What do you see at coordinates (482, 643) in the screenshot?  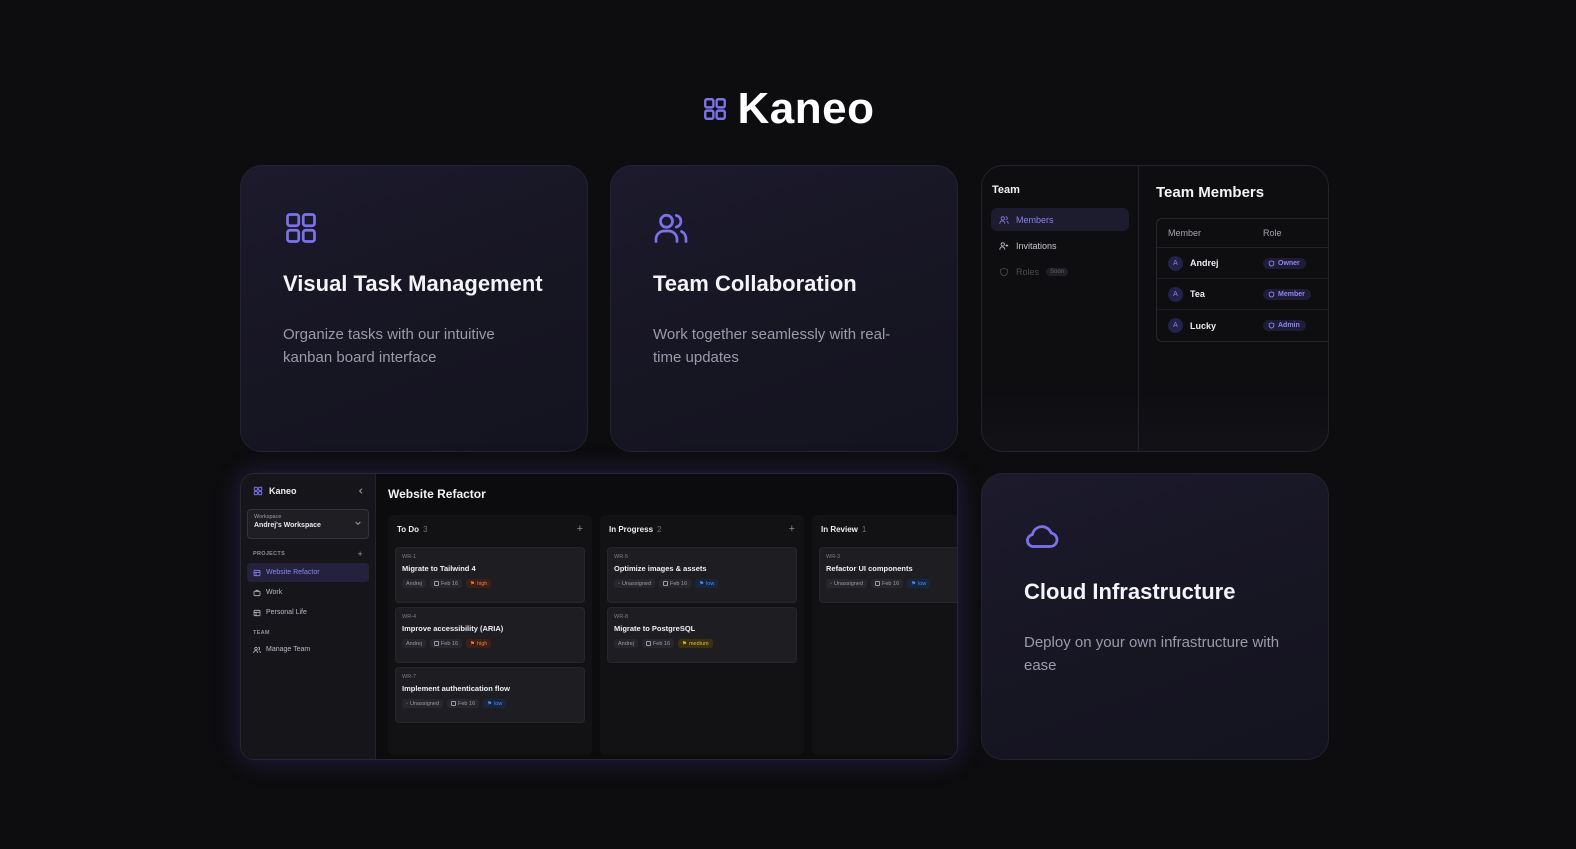 I see `priority-label: high` at bounding box center [482, 643].